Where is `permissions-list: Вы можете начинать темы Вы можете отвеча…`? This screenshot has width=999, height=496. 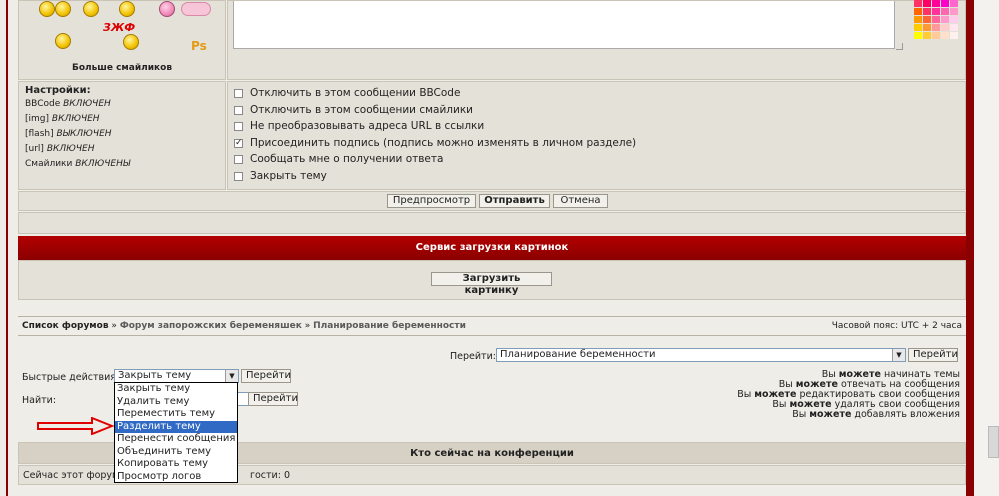
permissions-list: Вы можете начинать темы Вы можете отвеча… is located at coordinates (764, 394).